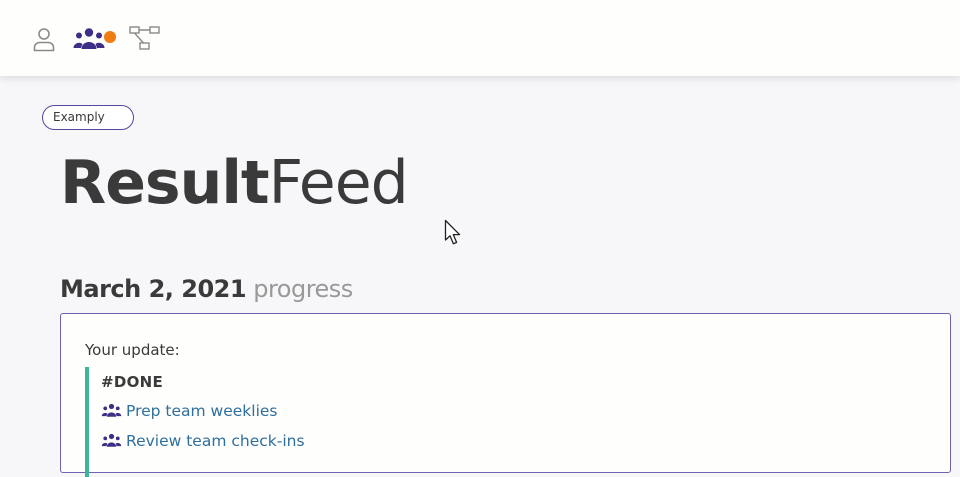  I want to click on task-link: Prep team weeklies, so click(189, 412).